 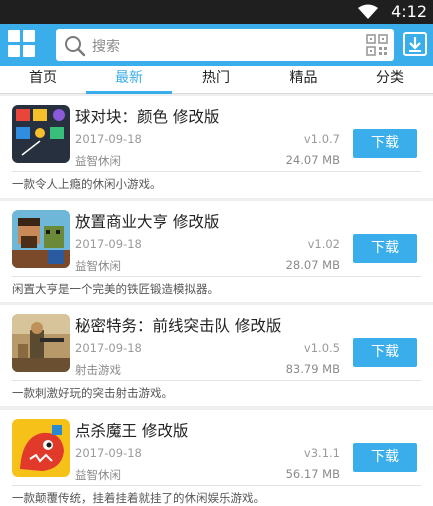 What do you see at coordinates (415, 44) in the screenshot?
I see `download-icon` at bounding box center [415, 44].